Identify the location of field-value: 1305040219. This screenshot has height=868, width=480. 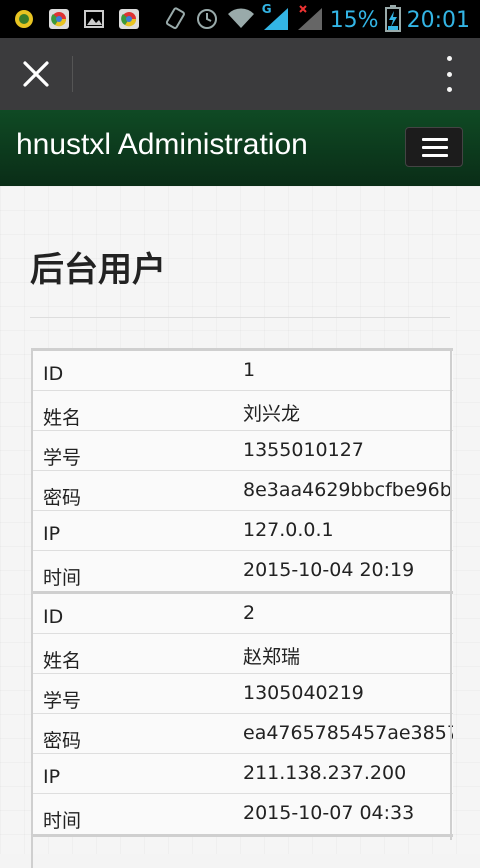
(303, 693).